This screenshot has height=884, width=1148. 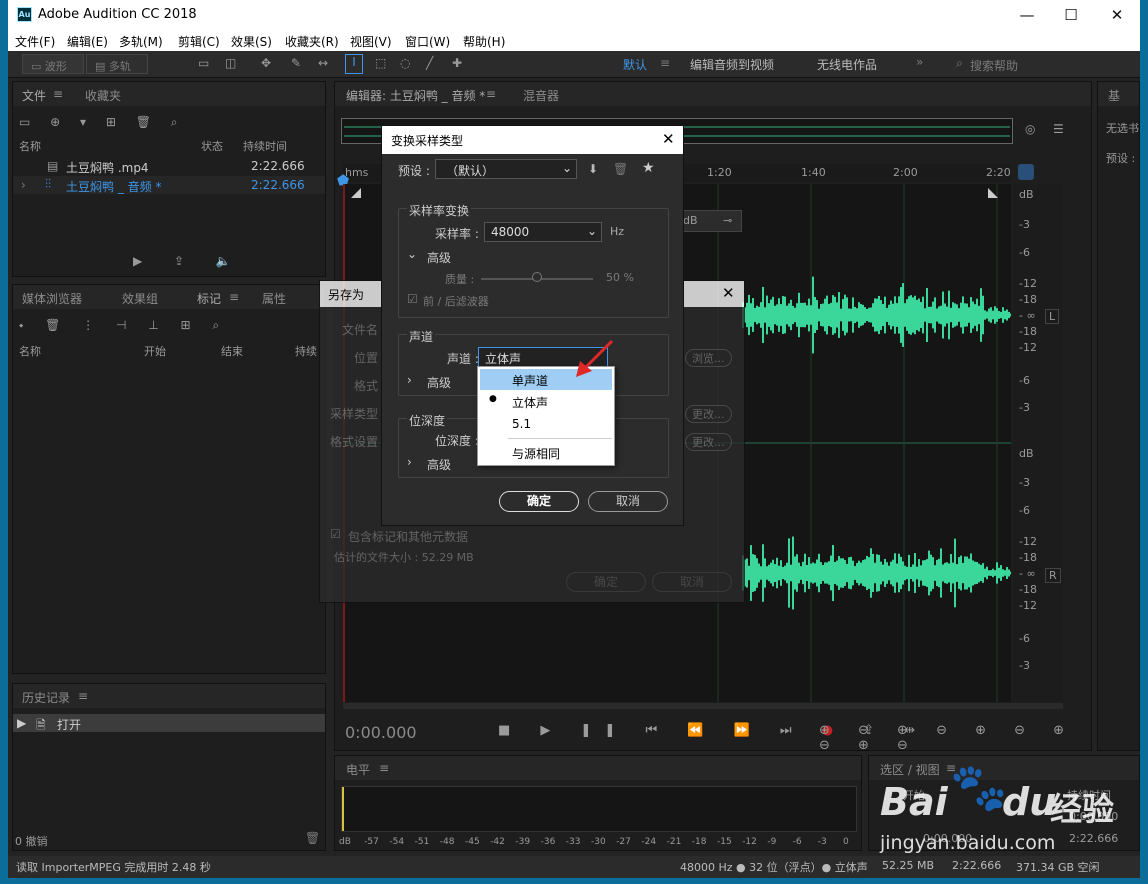 I want to click on zoom-reset-icon: ◎, so click(x=1030, y=129).